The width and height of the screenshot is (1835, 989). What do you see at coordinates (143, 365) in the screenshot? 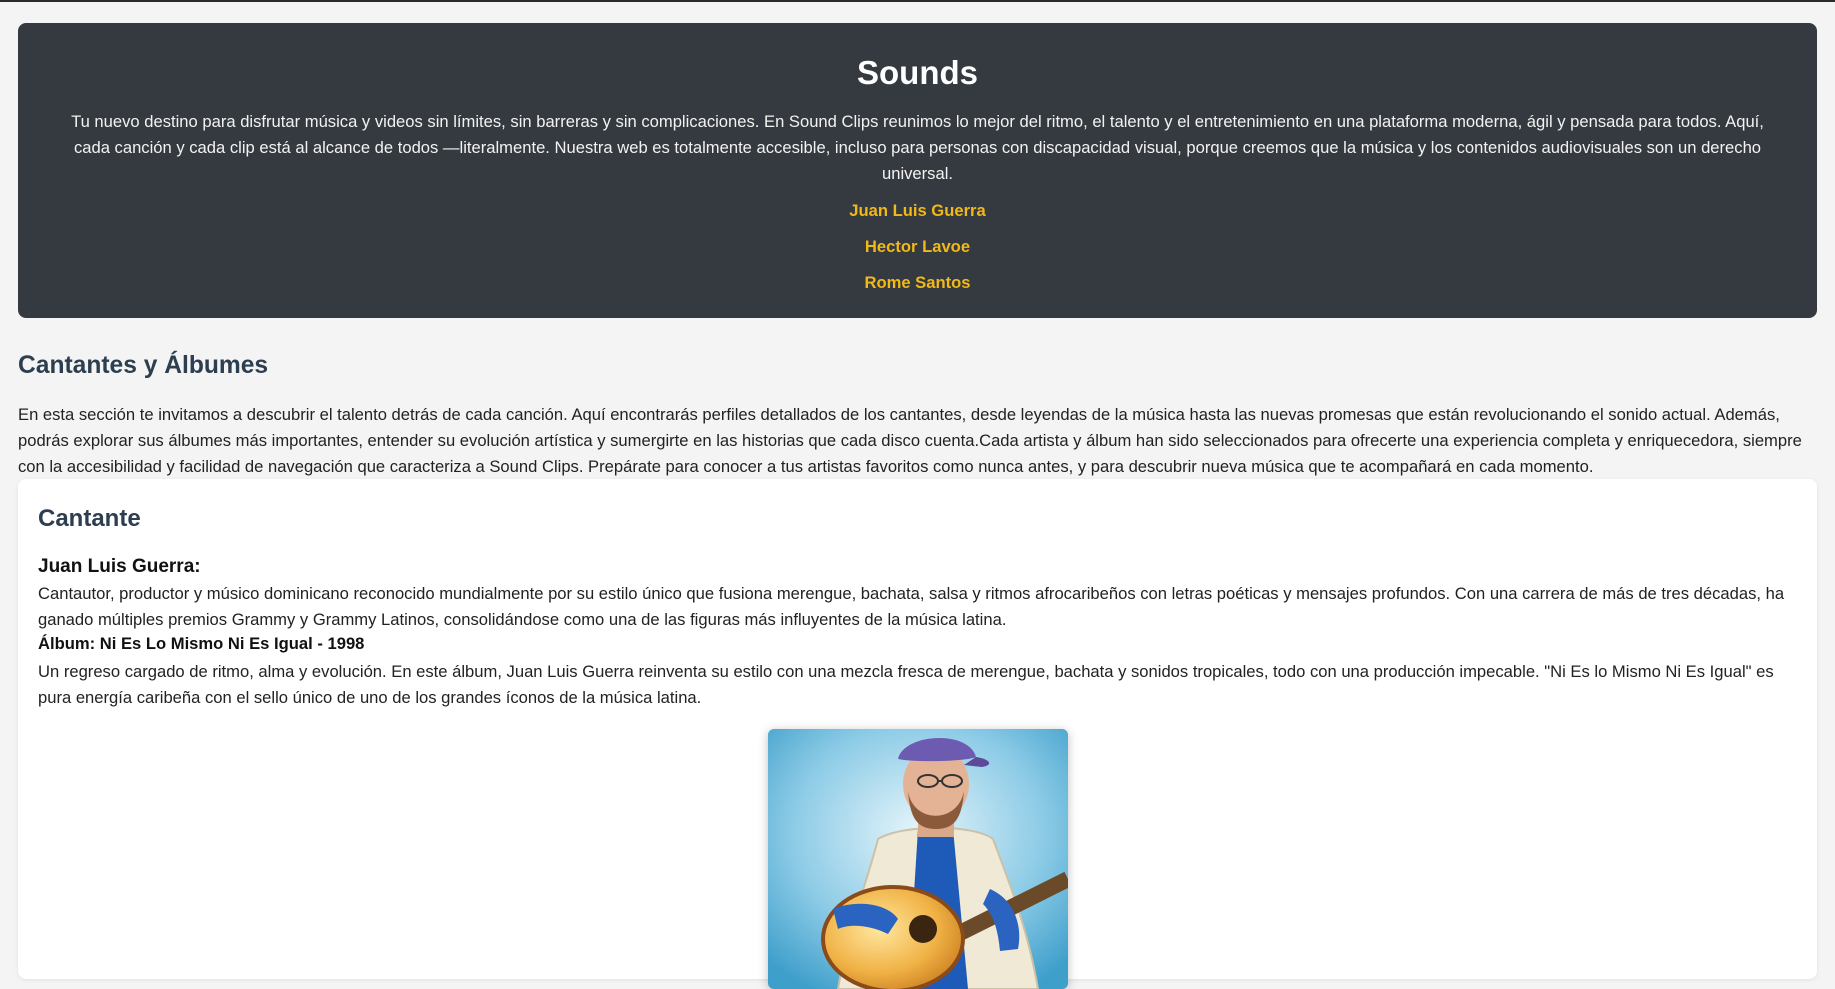
I see `section-title: Cantantes y Álbumes` at bounding box center [143, 365].